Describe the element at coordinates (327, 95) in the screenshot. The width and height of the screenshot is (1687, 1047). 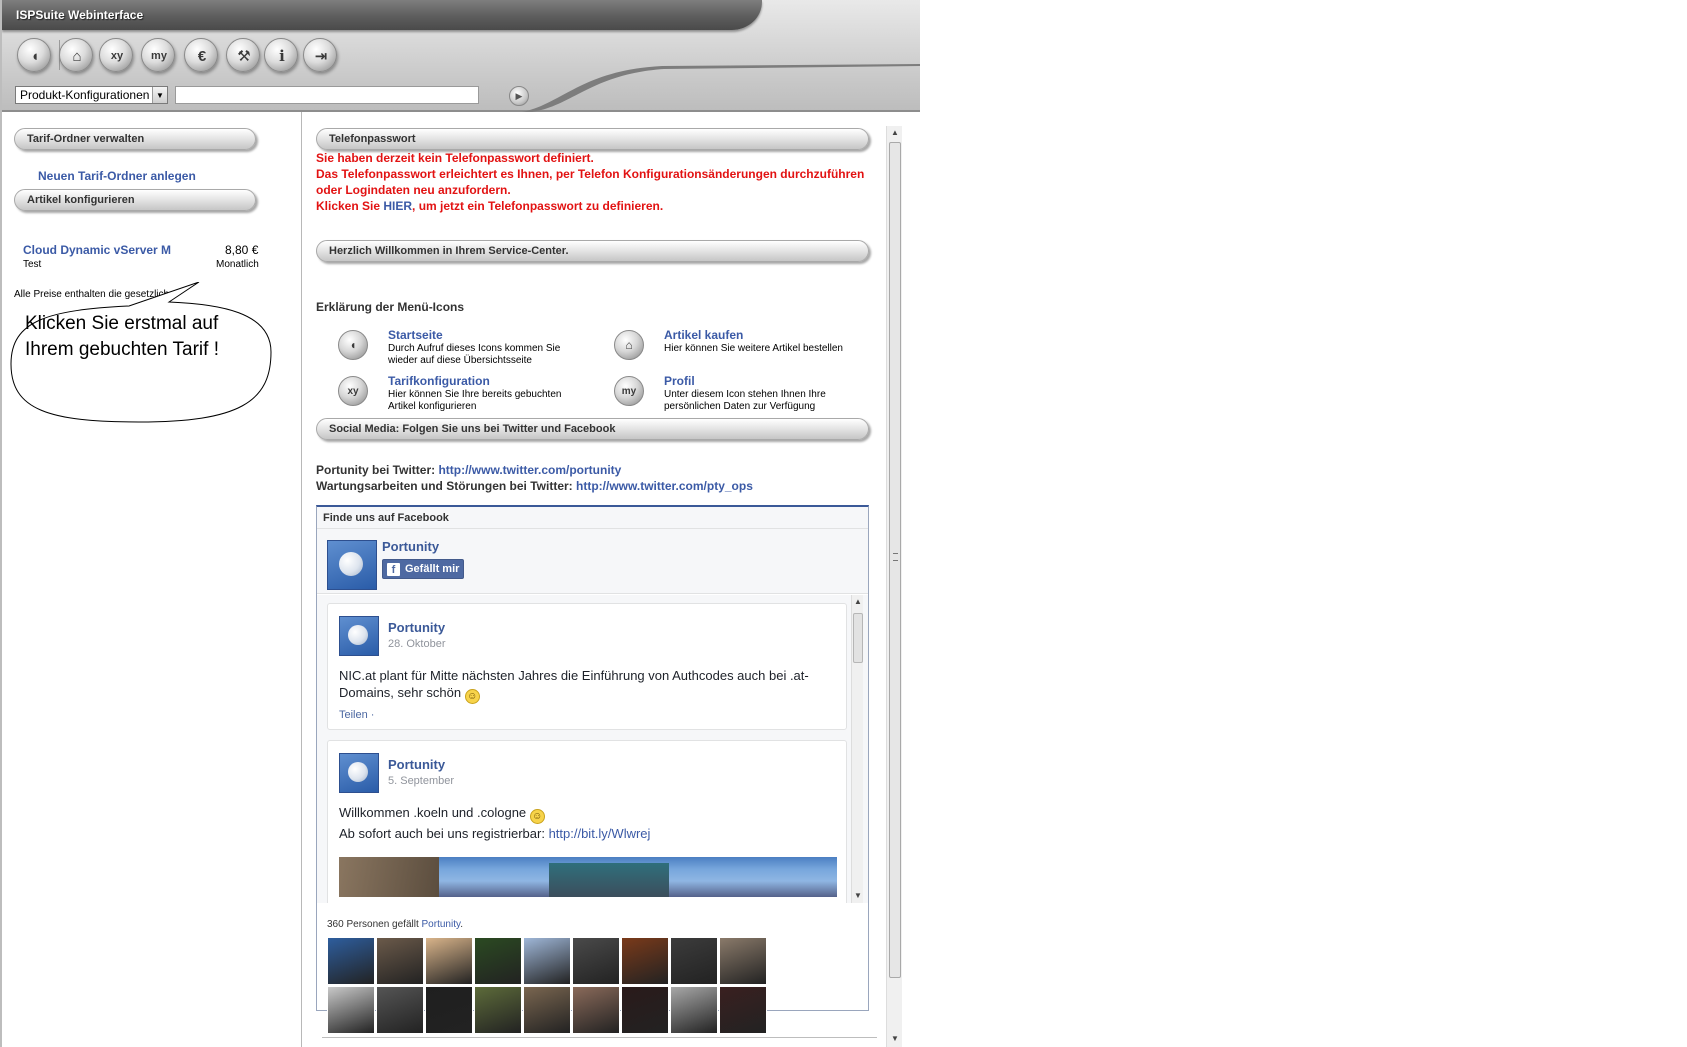
I see `search-input` at that location.